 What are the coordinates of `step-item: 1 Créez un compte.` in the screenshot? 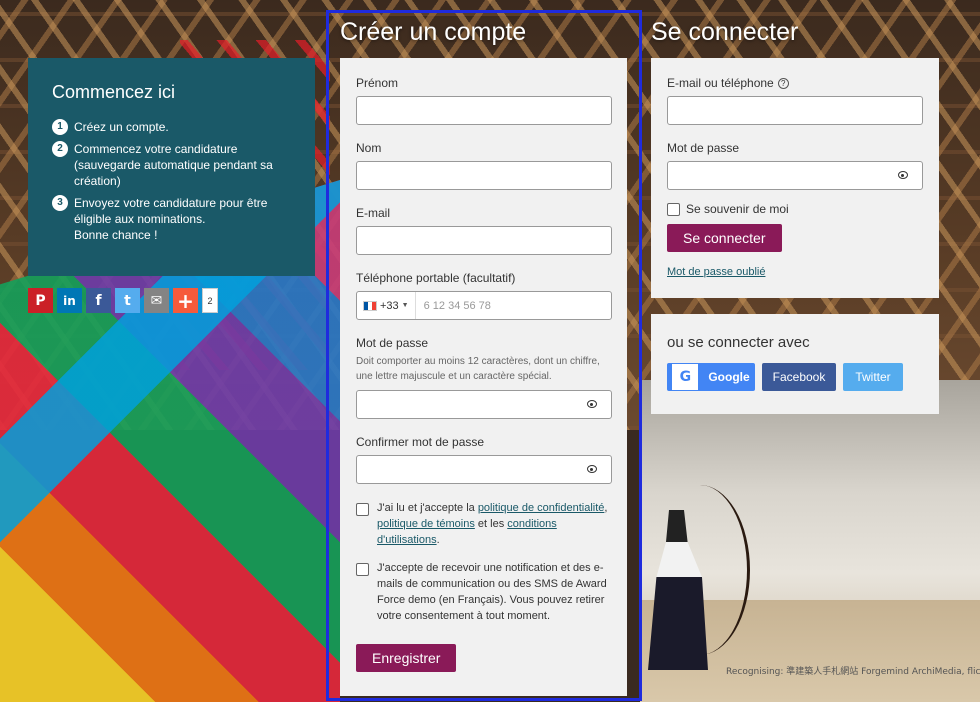 It's located at (171, 127).